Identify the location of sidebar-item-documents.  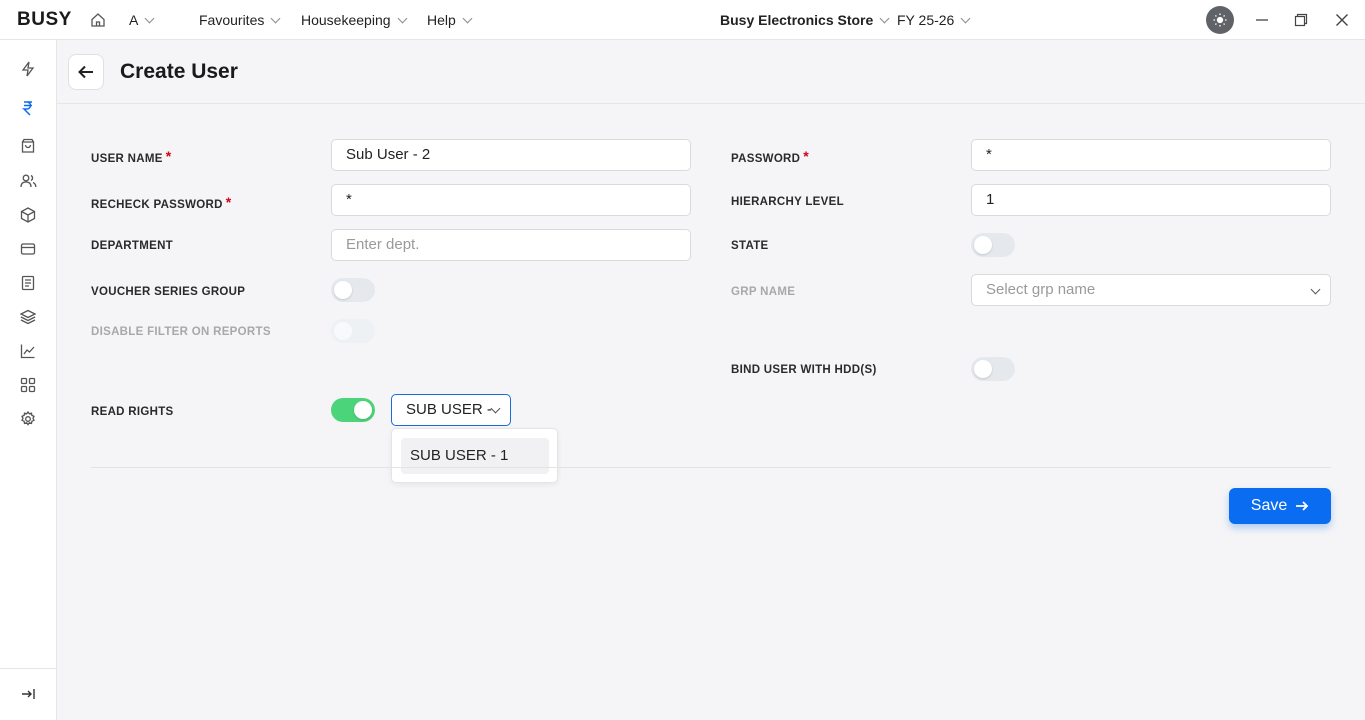
(28, 283).